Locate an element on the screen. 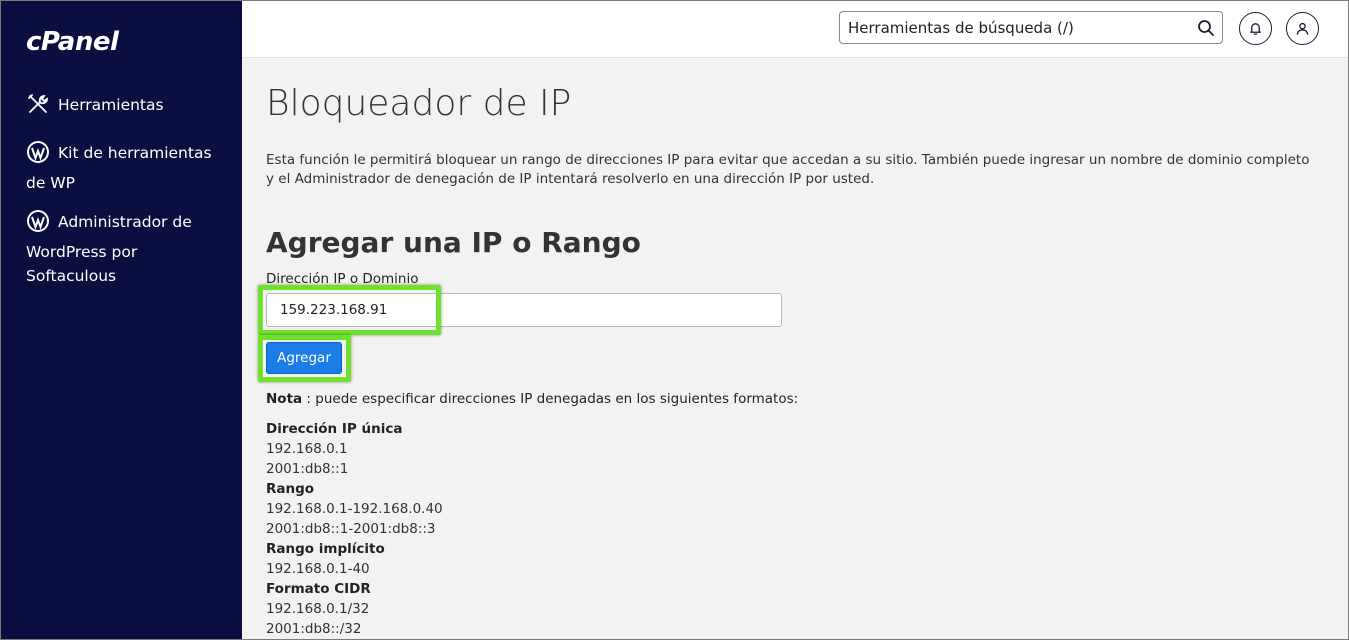 The height and width of the screenshot is (640, 1349). top-bar: Herramientas de búsqueda (/) is located at coordinates (795, 29).